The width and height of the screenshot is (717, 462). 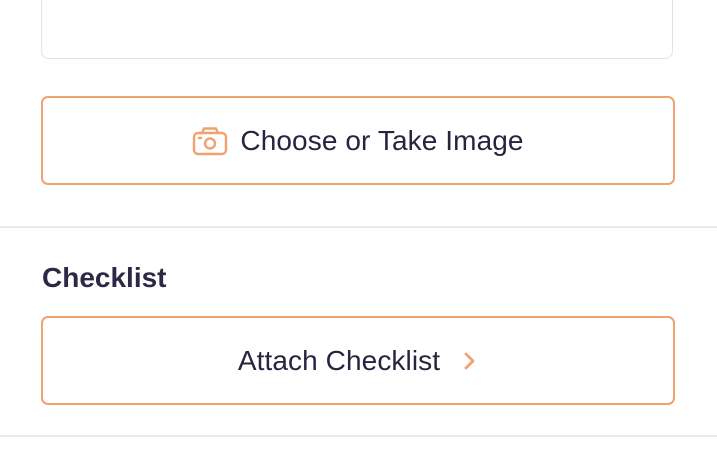 What do you see at coordinates (210, 141) in the screenshot?
I see `camera-icon` at bounding box center [210, 141].